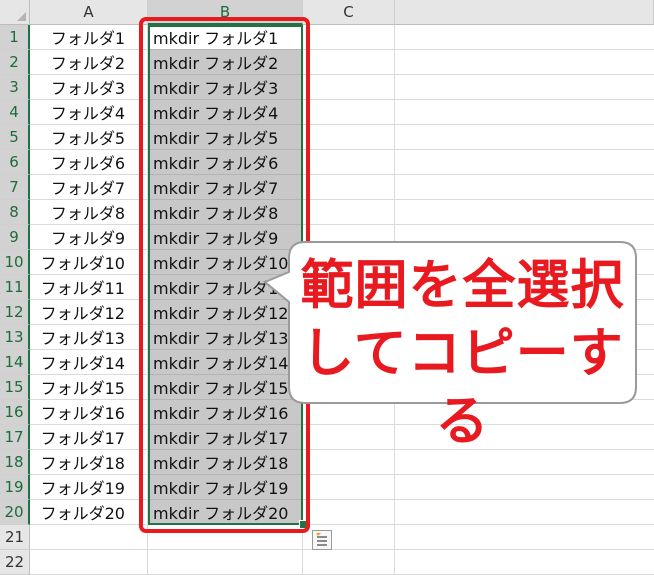 This screenshot has height=575, width=654. I want to click on callout-line-2: してコピーする, so click(462, 387).